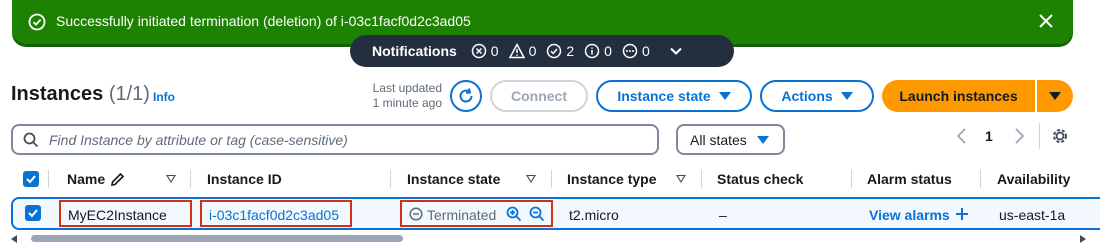 The height and width of the screenshot is (246, 1100). Describe the element at coordinates (31, 139) in the screenshot. I see `search-icon` at that location.